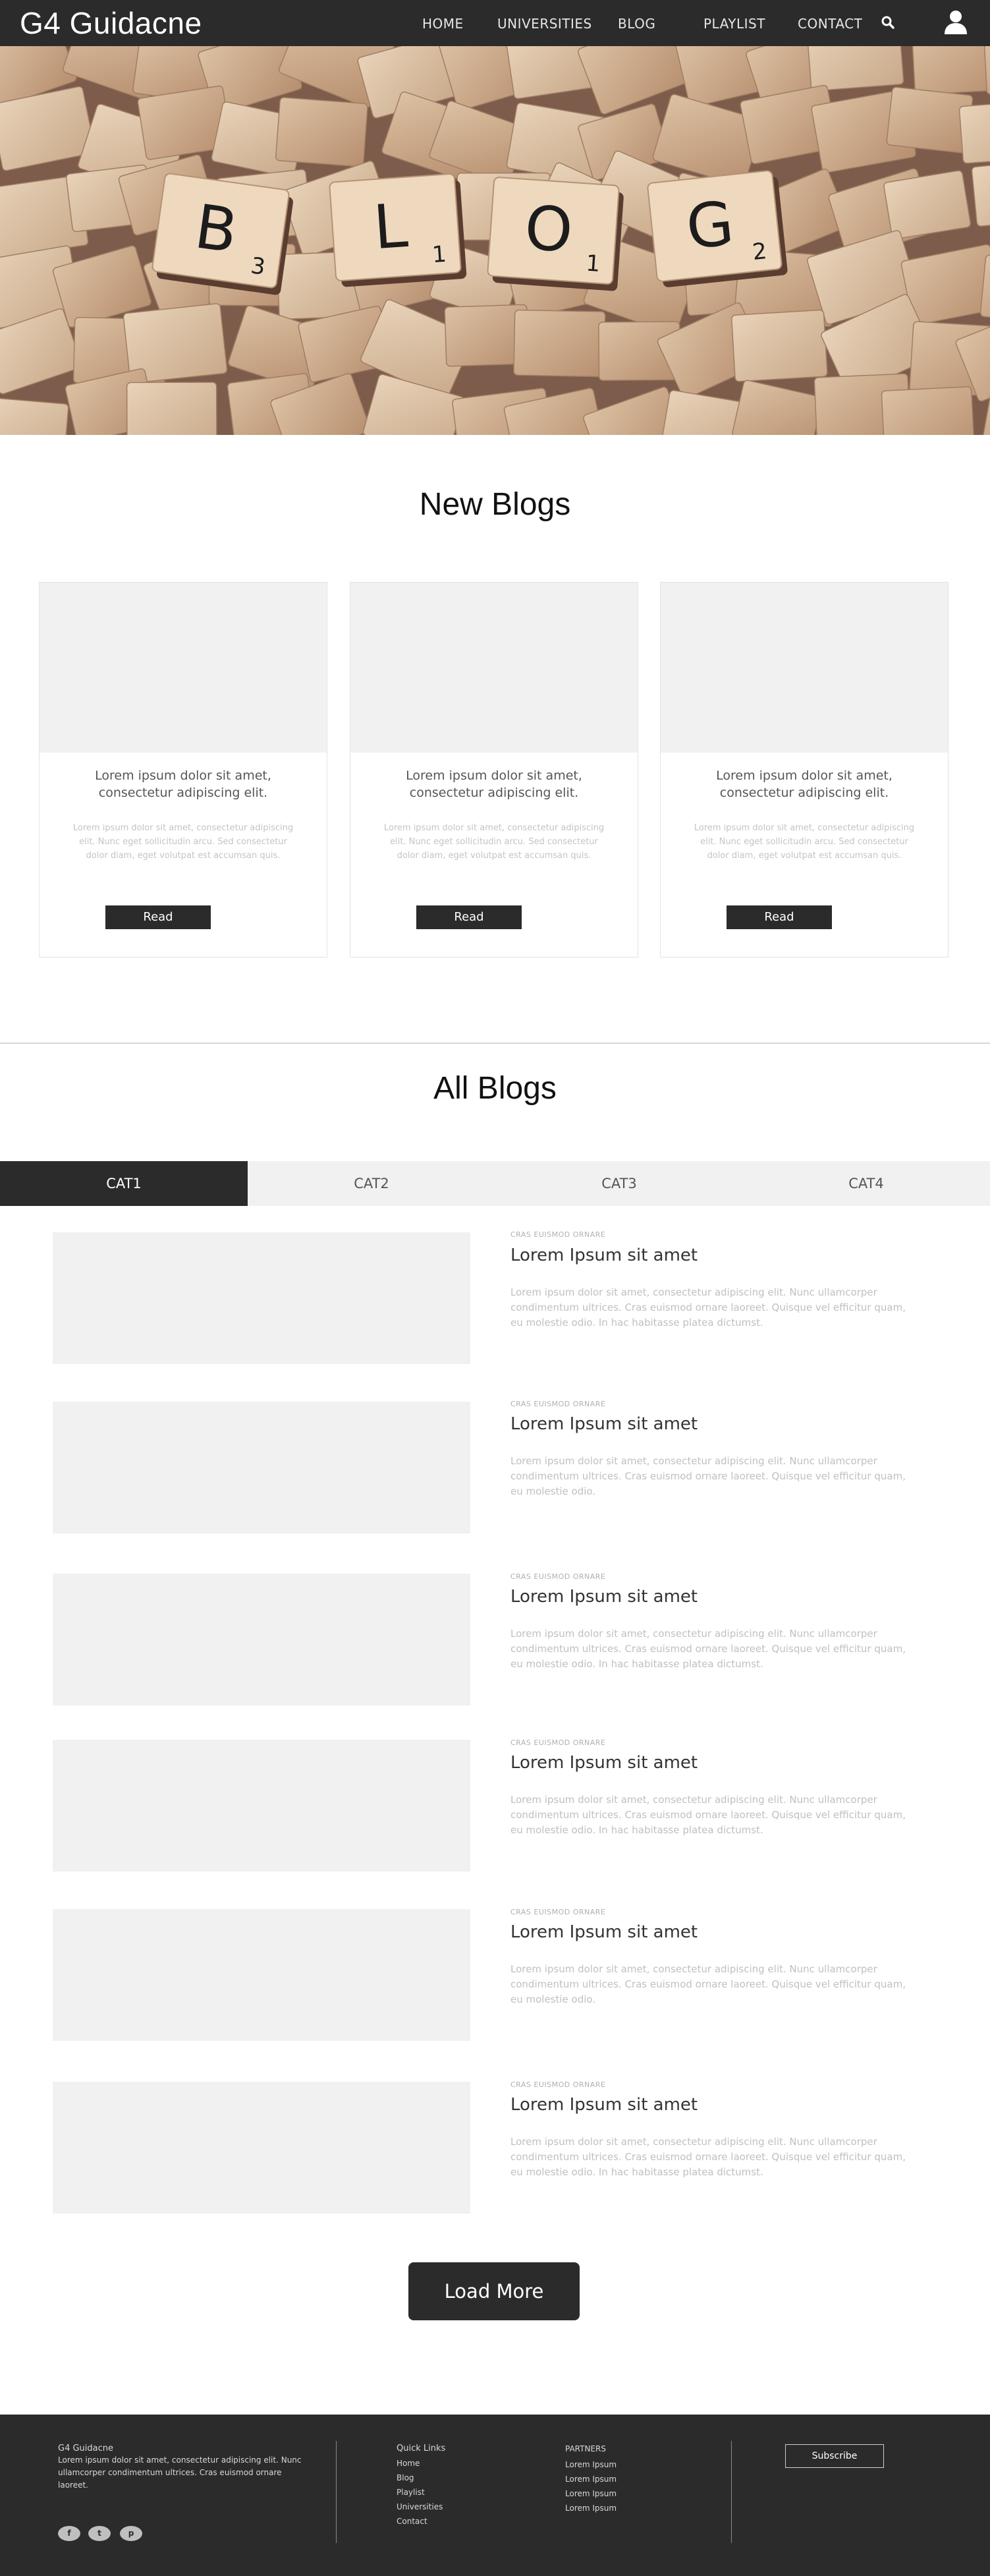 The image size is (990, 2576). Describe the element at coordinates (443, 24) in the screenshot. I see `nav-link-home: HOME` at that location.